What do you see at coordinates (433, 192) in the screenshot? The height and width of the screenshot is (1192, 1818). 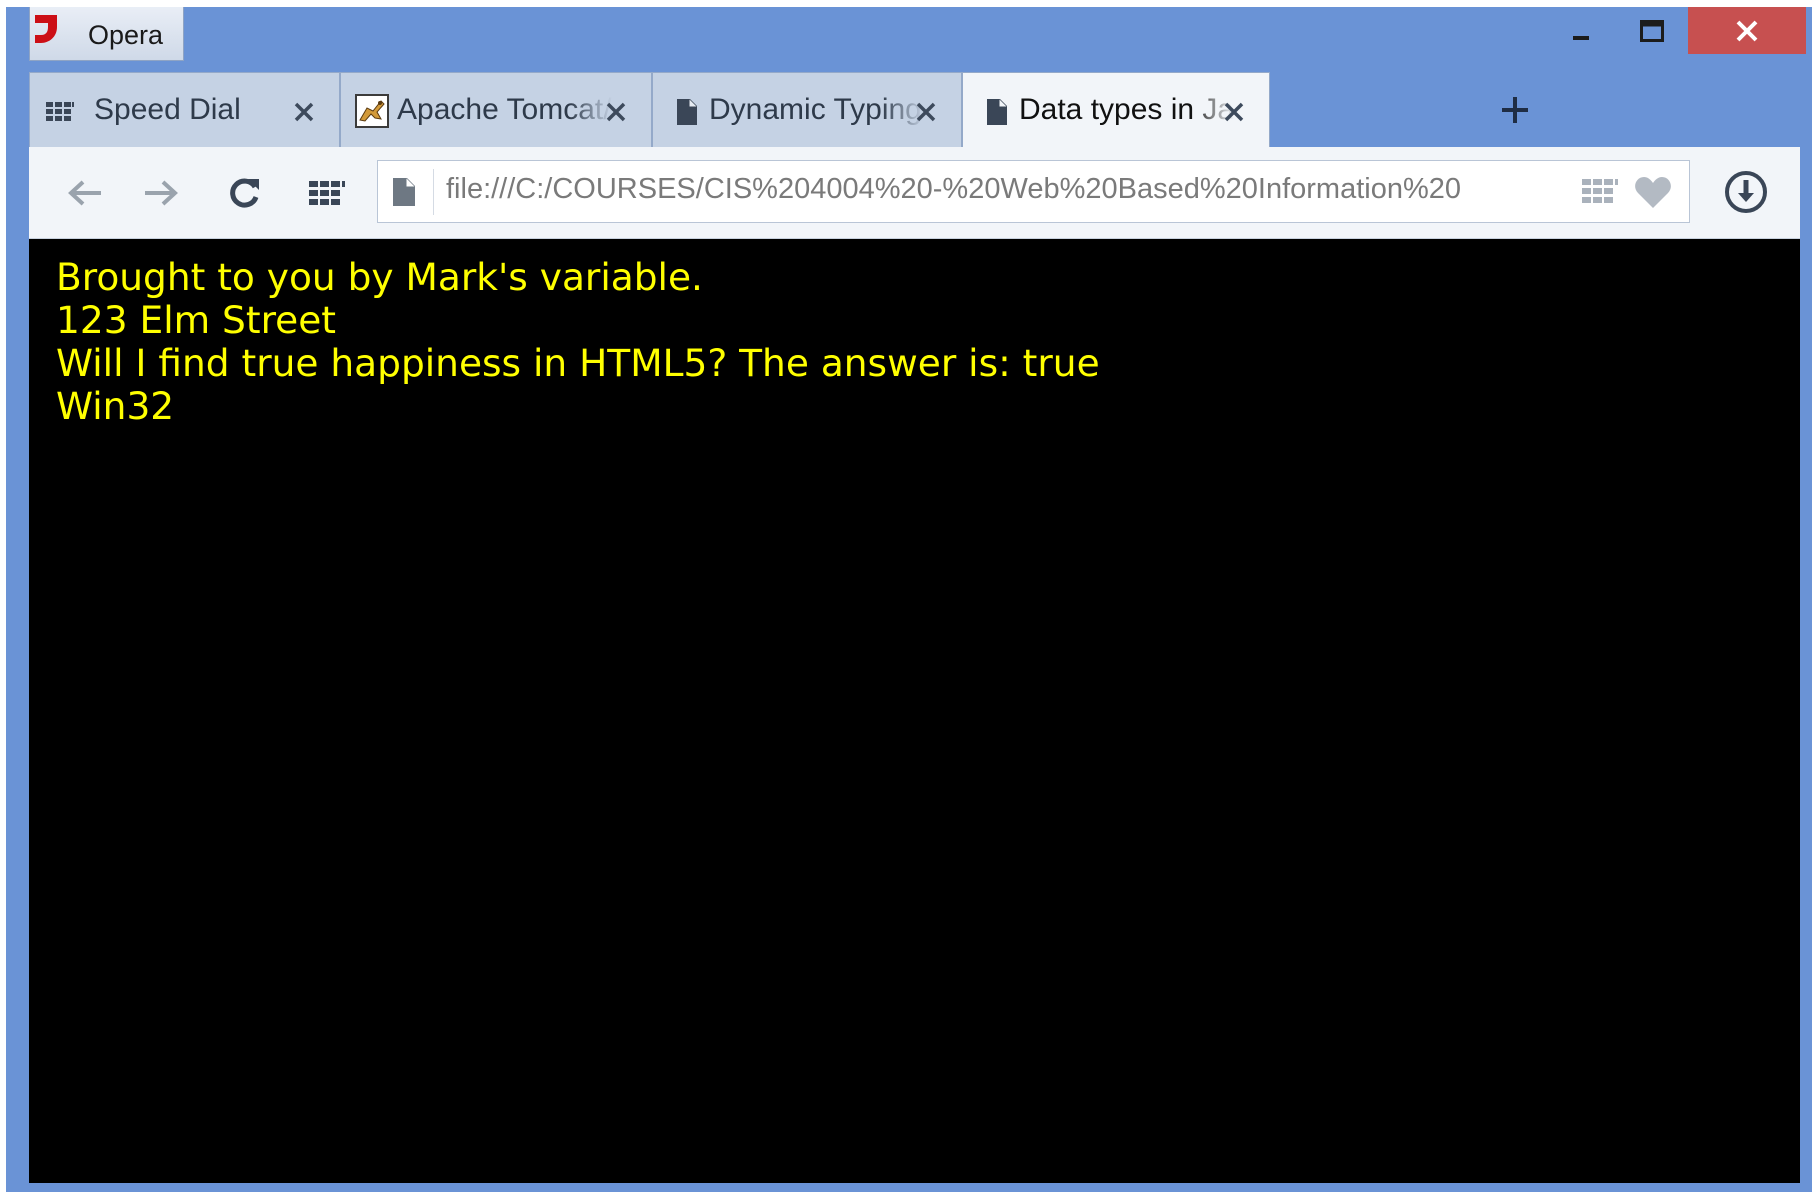 I see `address-divider` at bounding box center [433, 192].